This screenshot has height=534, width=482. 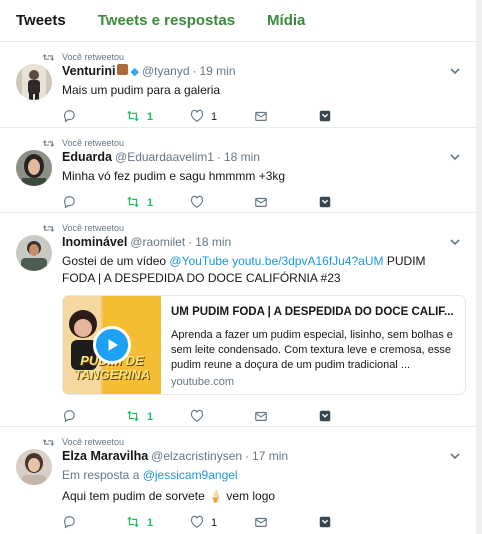 I want to click on tweet-header: Elza Maravilha @elzacristinysen · 17 min, so click(x=261, y=458).